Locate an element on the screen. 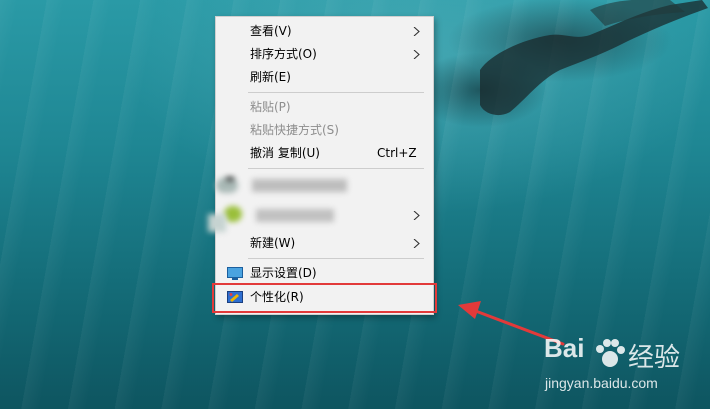  display-settings-icon is located at coordinates (235, 273).